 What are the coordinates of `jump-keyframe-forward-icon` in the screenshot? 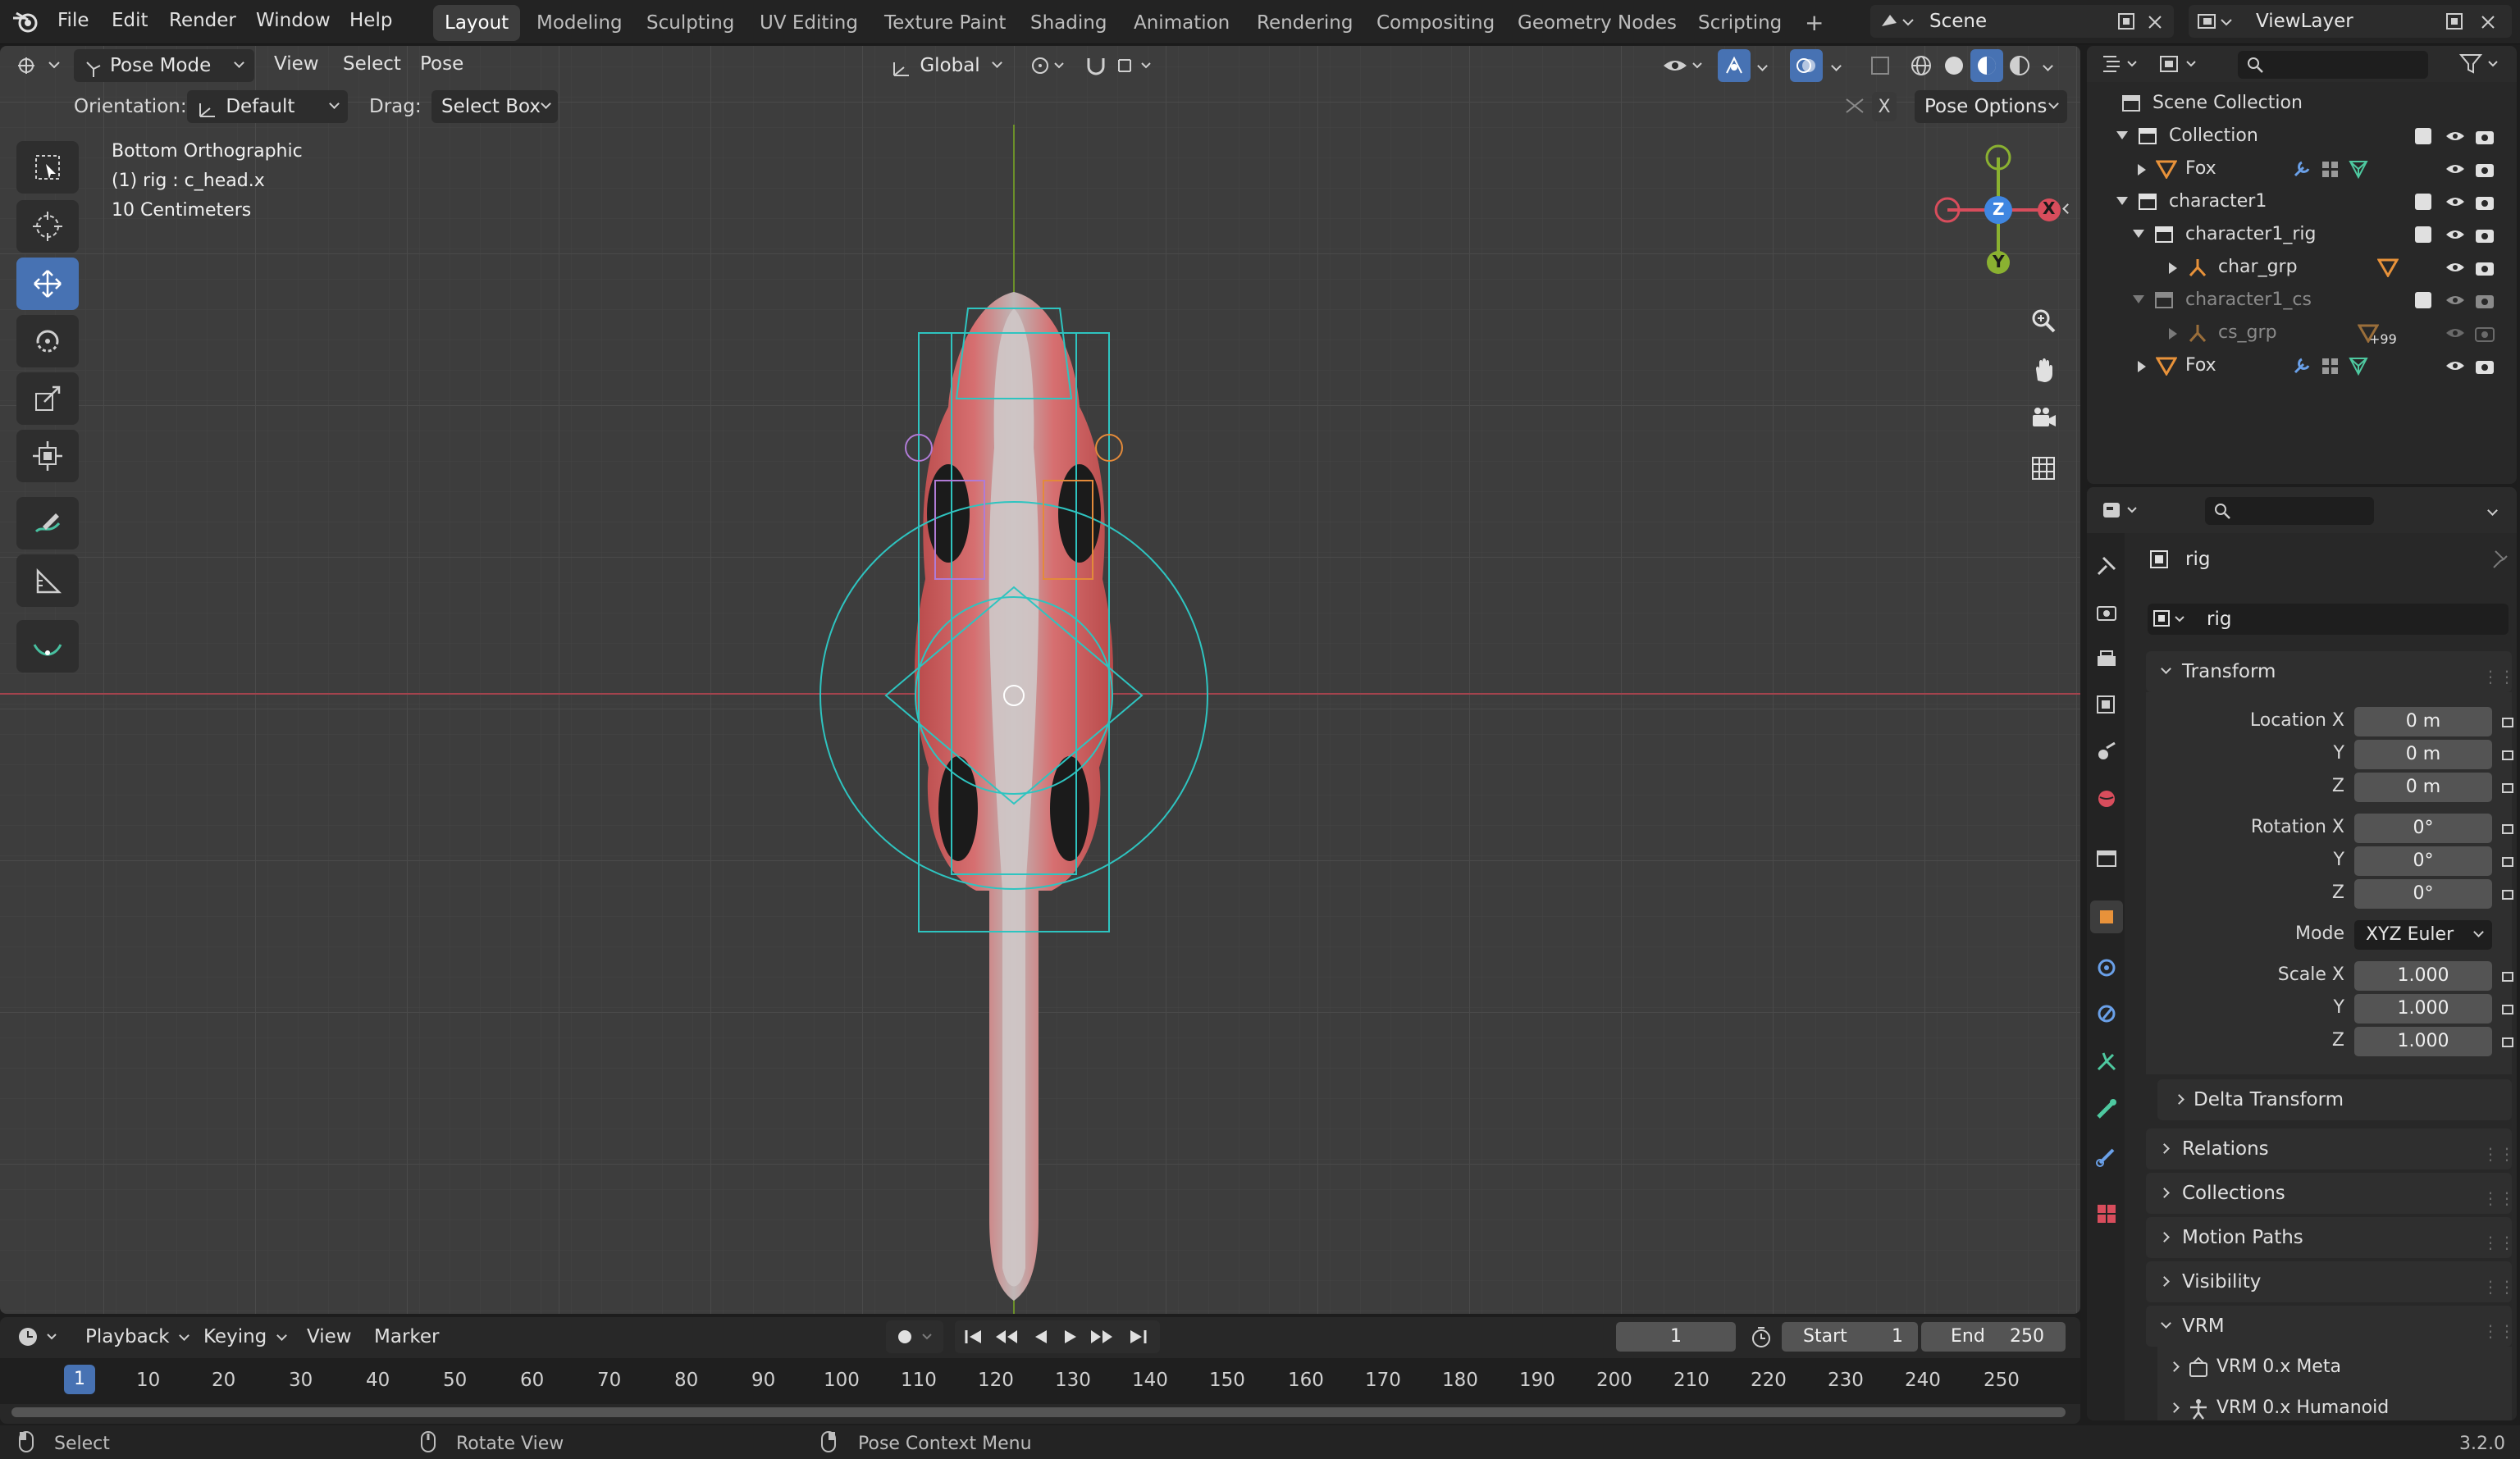 It's located at (1102, 1337).